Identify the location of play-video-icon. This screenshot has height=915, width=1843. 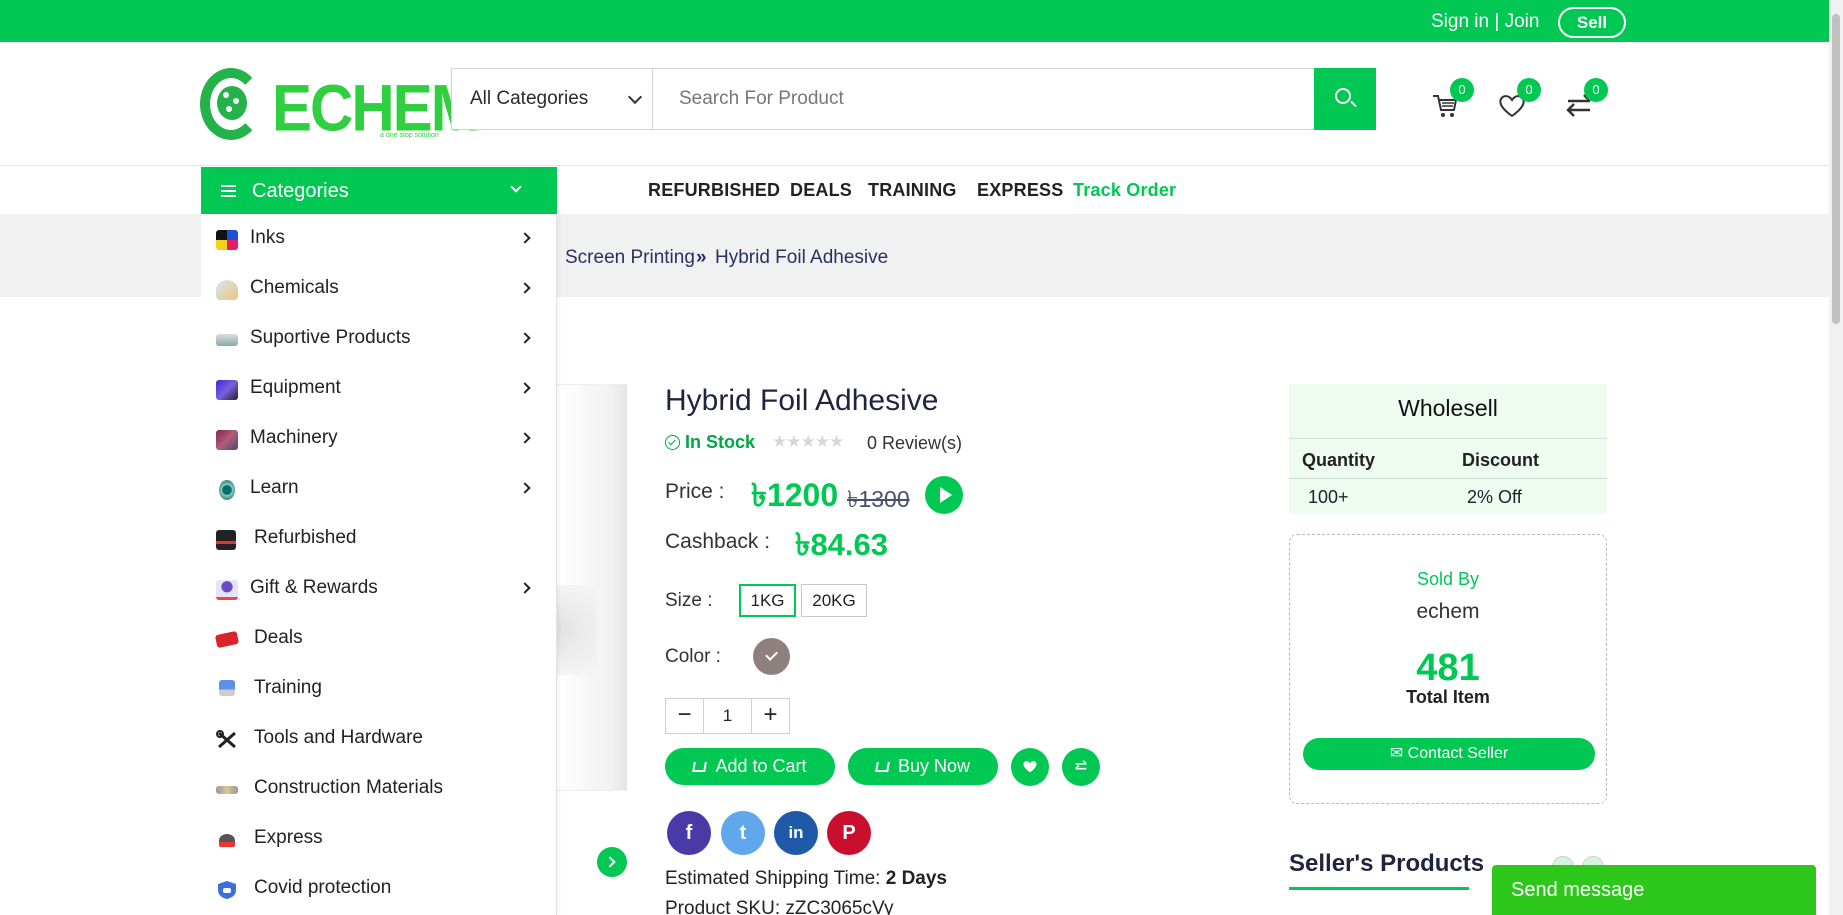
(944, 495).